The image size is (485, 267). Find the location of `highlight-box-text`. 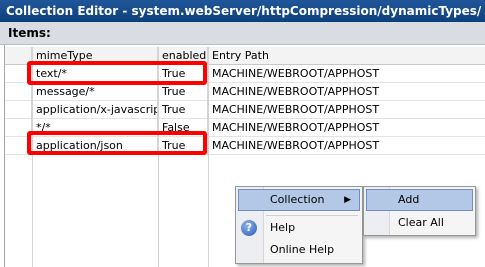

highlight-box-text is located at coordinates (117, 73).